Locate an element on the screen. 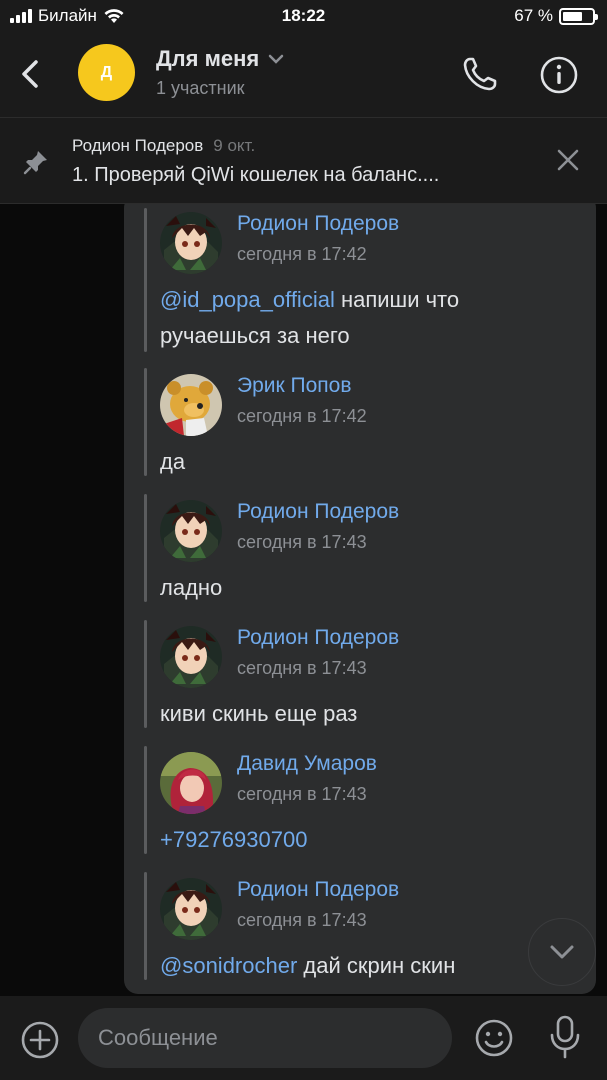  back-icon is located at coordinates (32, 74).